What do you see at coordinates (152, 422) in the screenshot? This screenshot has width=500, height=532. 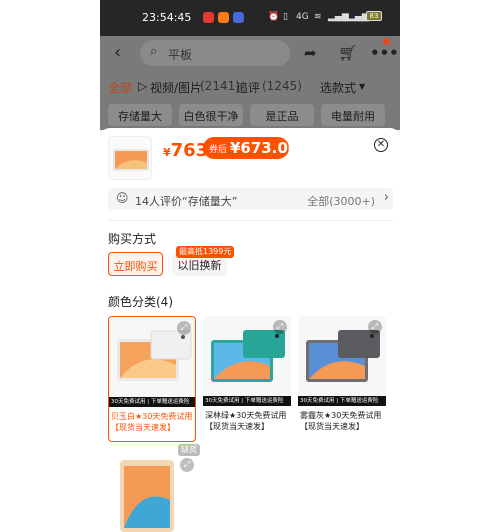 I see `color-label: 贝玉白★30天免费试用【现货当天速发】` at bounding box center [152, 422].